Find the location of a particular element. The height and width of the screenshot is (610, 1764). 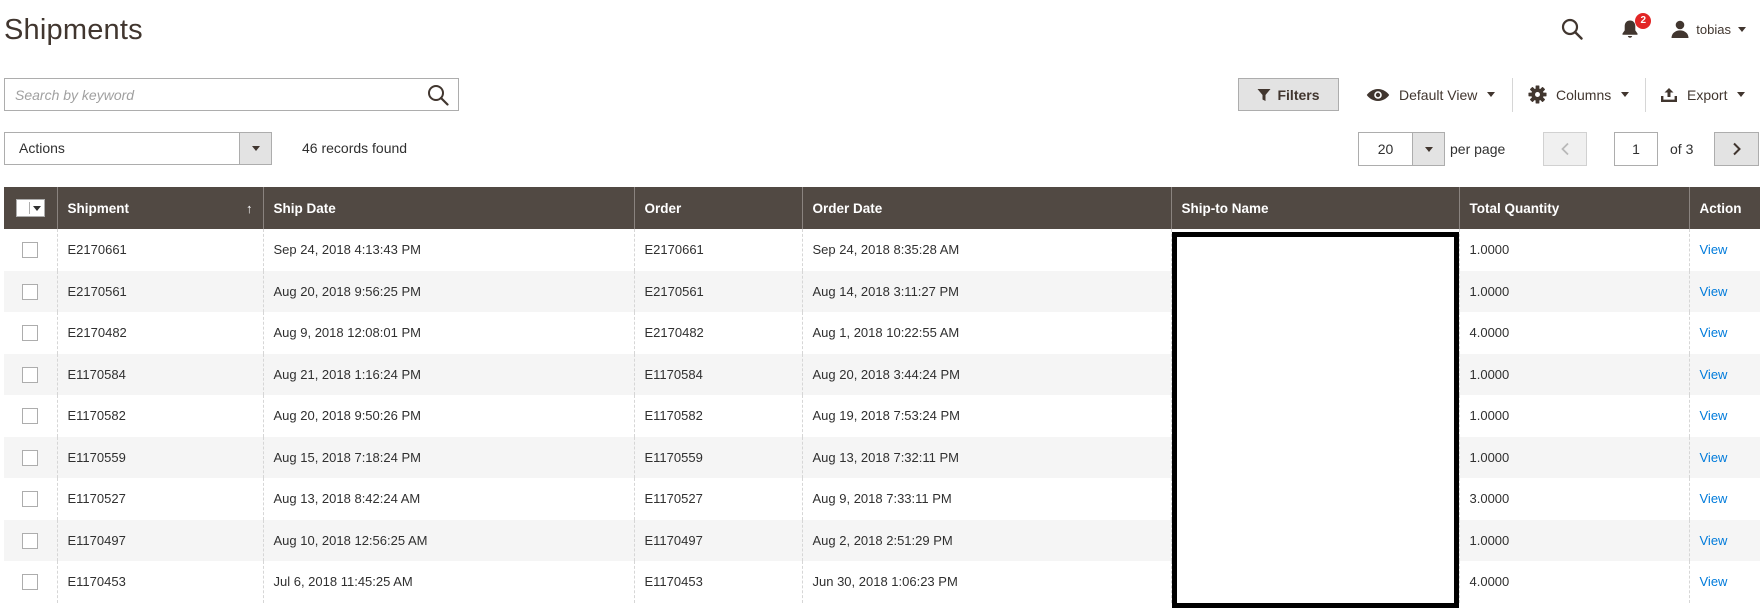

column-header-action: Action is located at coordinates (1724, 208).